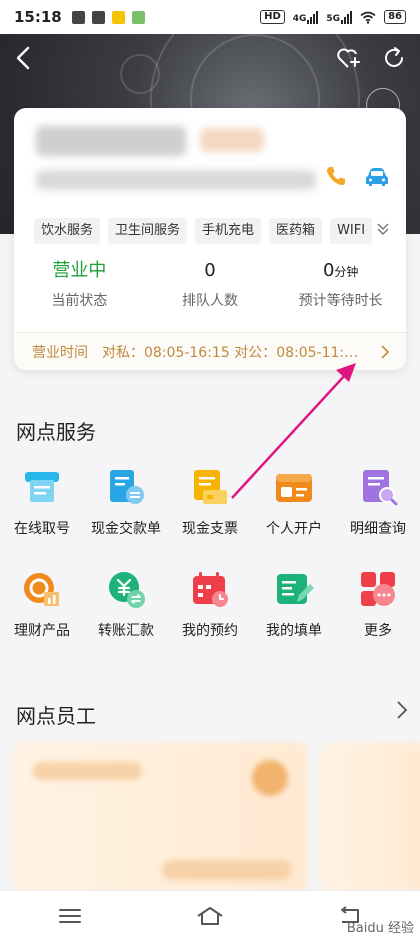  Describe the element at coordinates (232, 352) in the screenshot. I see `hours-value: 对私：08:05-16:15 对公：08:05-11:30···` at that location.